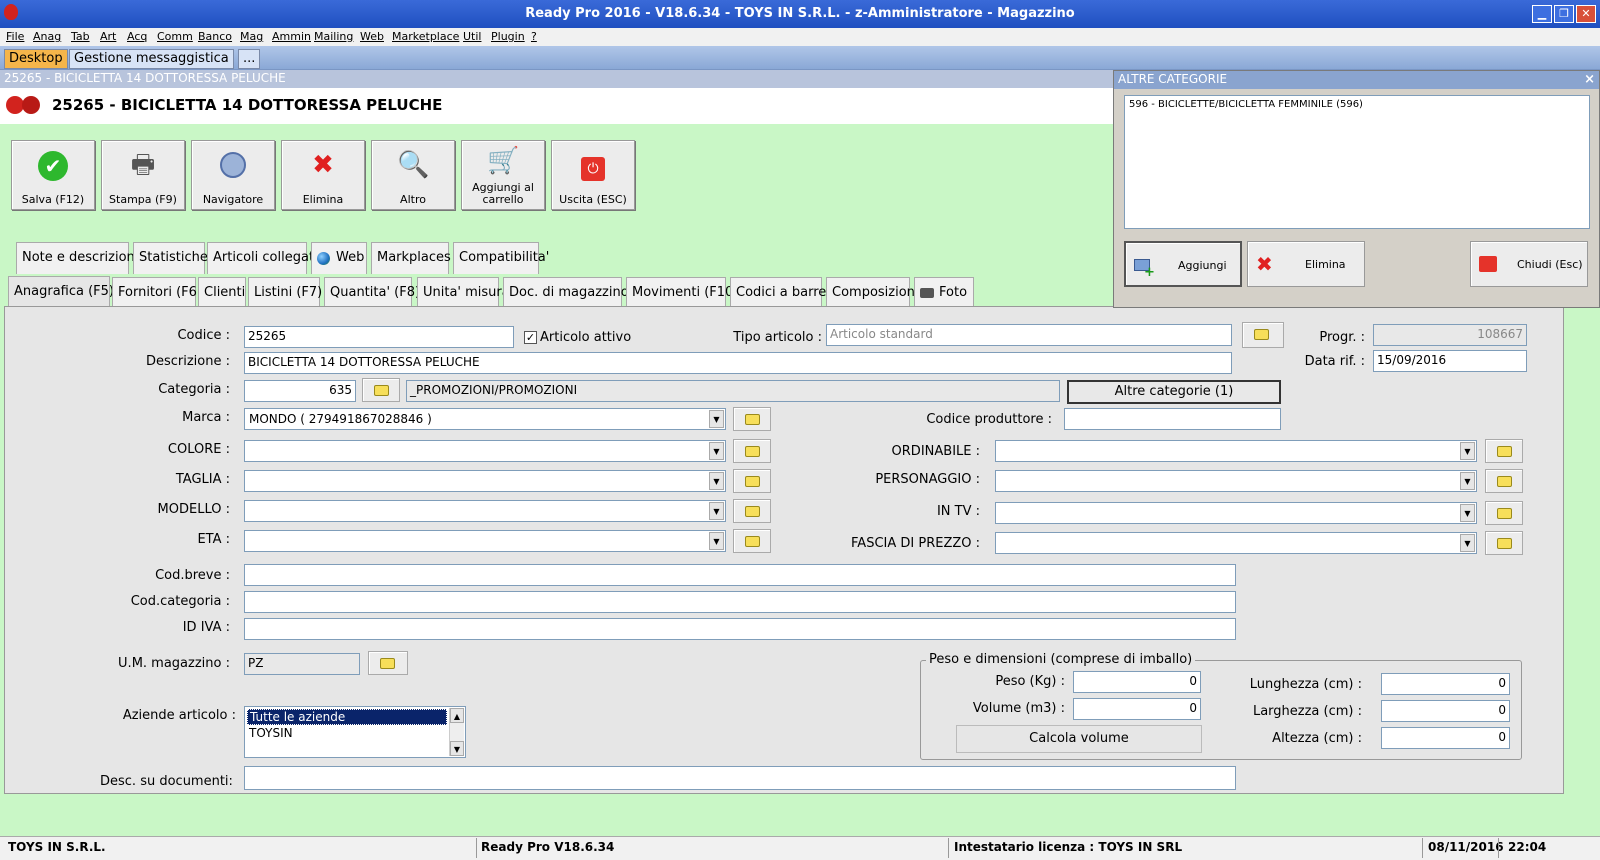  Describe the element at coordinates (485, 541) in the screenshot. I see `eta-select: ▼` at that location.